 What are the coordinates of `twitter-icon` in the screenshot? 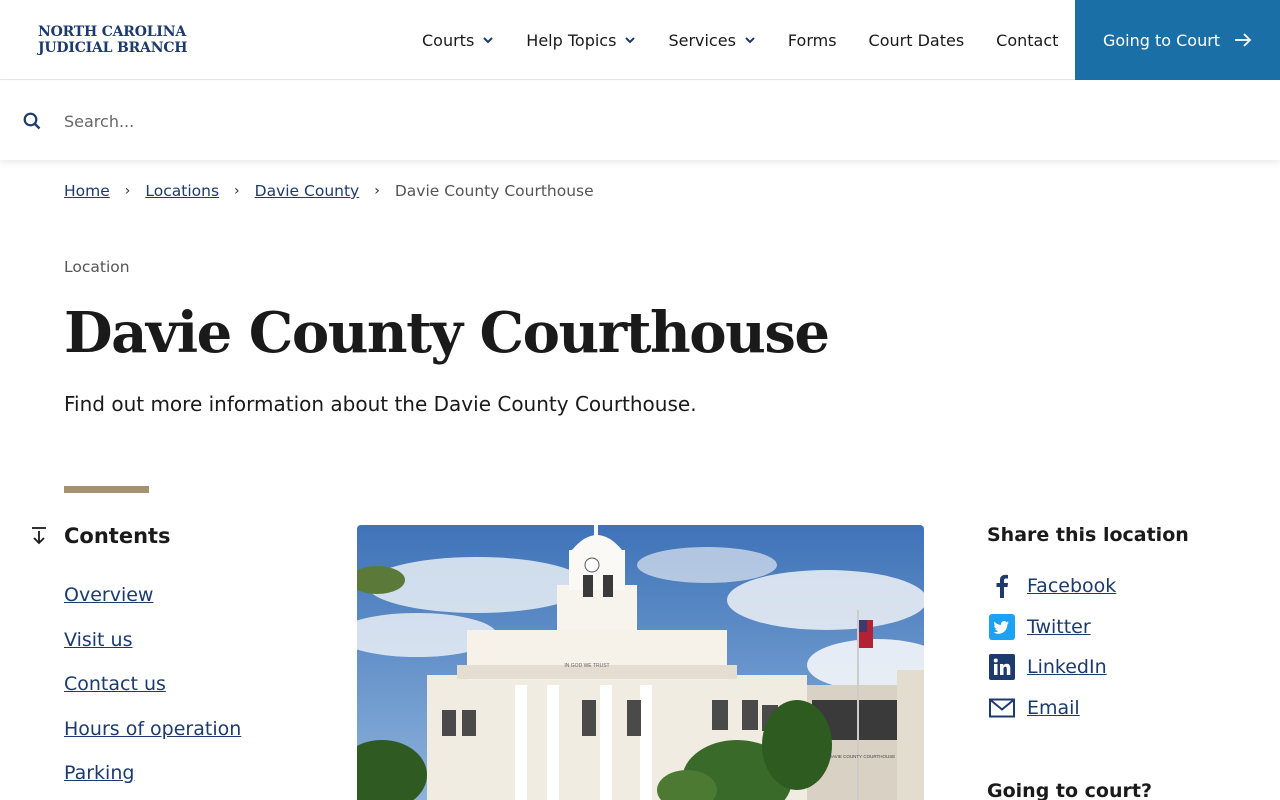 It's located at (1002, 627).